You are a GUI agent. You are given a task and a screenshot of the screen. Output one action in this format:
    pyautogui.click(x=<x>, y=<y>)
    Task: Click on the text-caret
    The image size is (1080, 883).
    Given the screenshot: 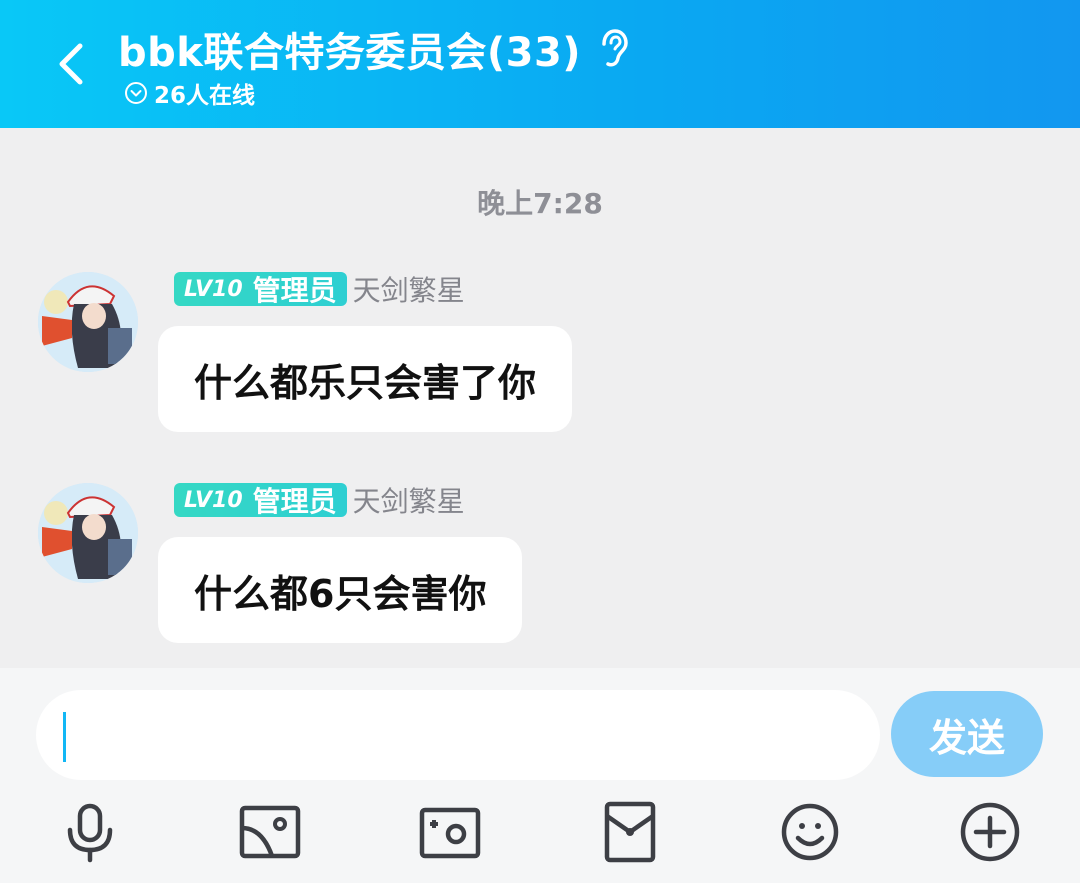 What is the action you would take?
    pyautogui.click(x=64, y=737)
    